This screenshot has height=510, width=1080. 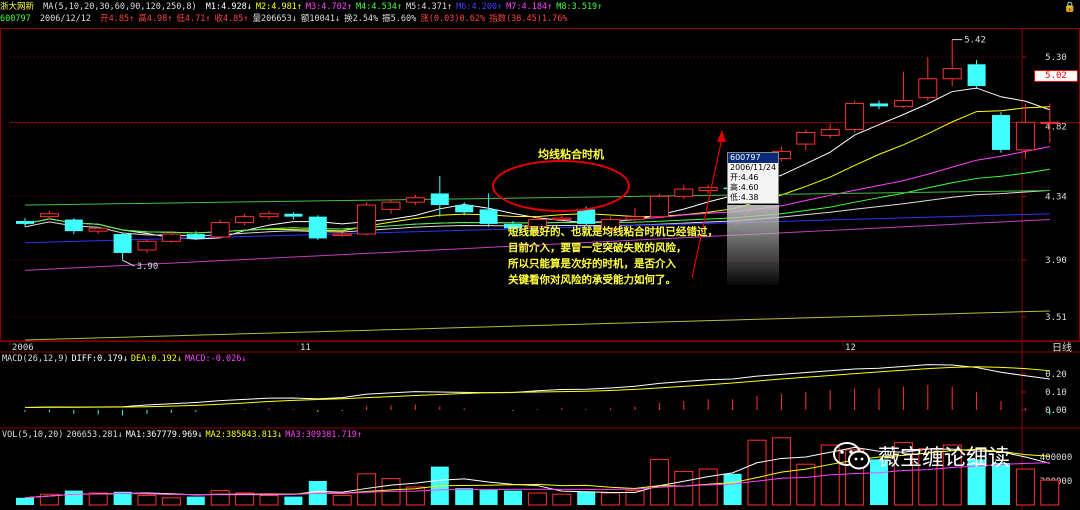 I want to click on date-label: 2006, so click(x=23, y=348).